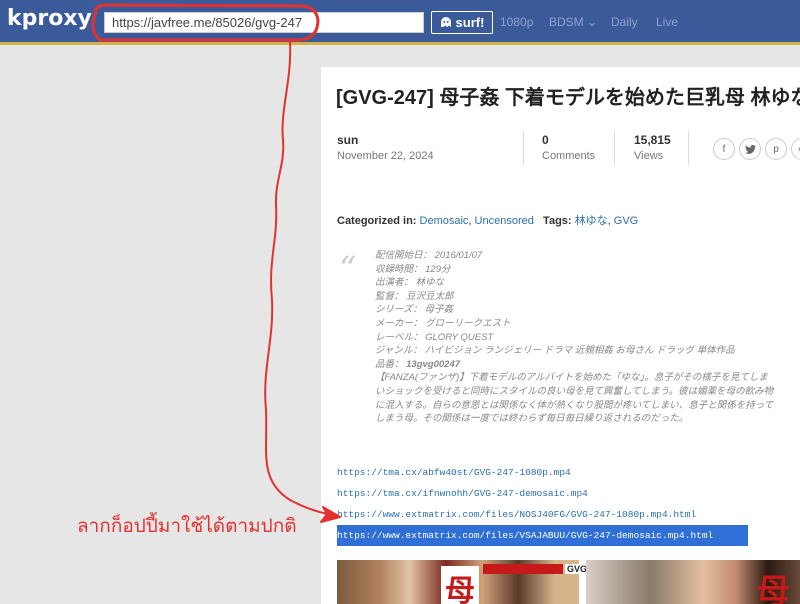  Describe the element at coordinates (445, 22) in the screenshot. I see `ghost-icon` at that location.